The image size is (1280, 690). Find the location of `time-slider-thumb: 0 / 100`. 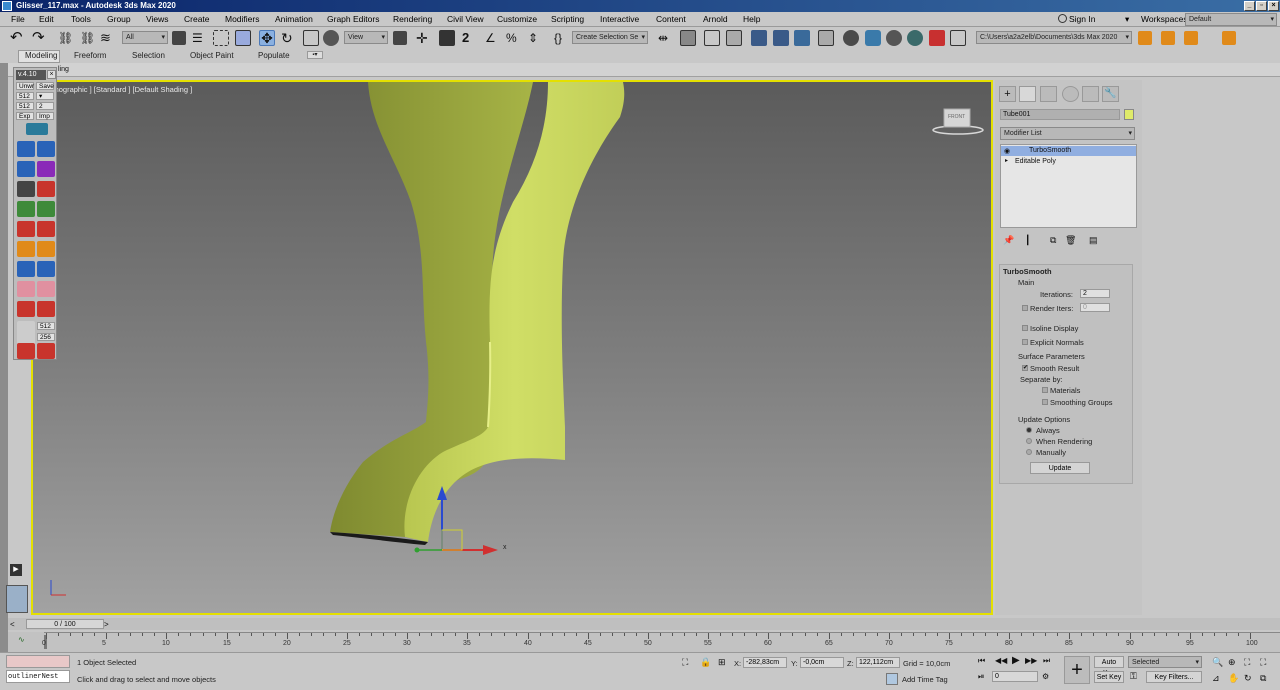

time-slider-thumb: 0 / 100 is located at coordinates (65, 624).